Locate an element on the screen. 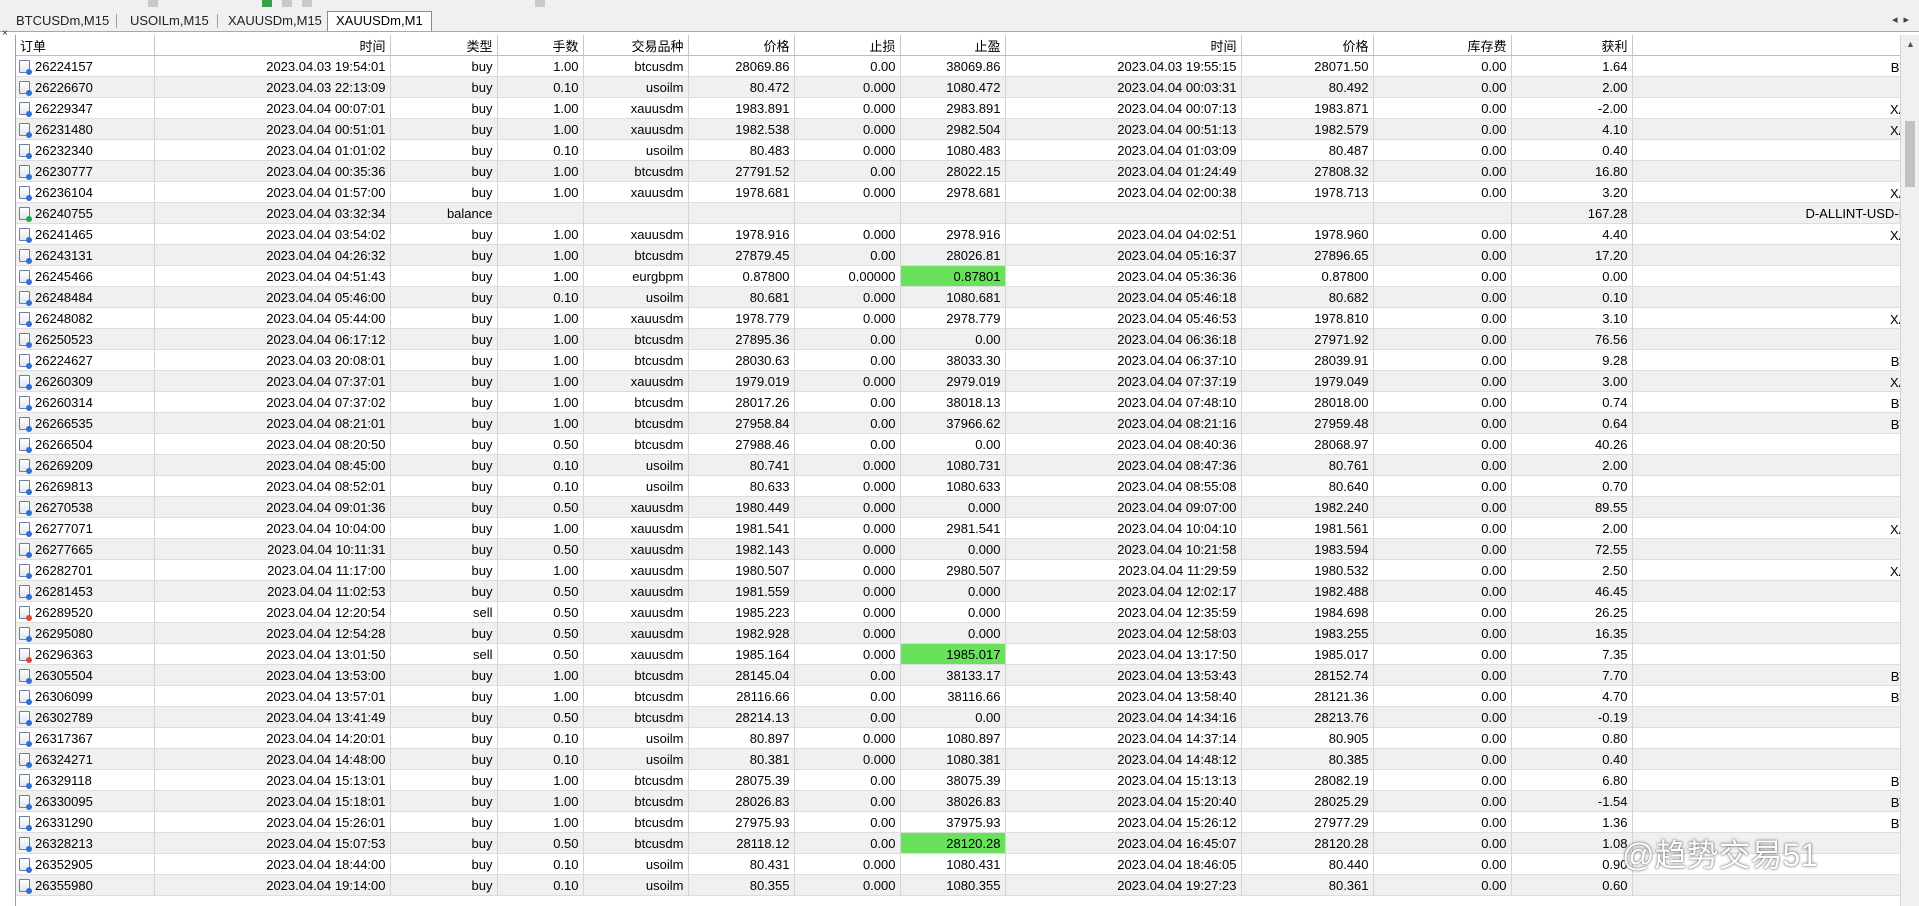  order-number: 26352905 is located at coordinates (64, 864).